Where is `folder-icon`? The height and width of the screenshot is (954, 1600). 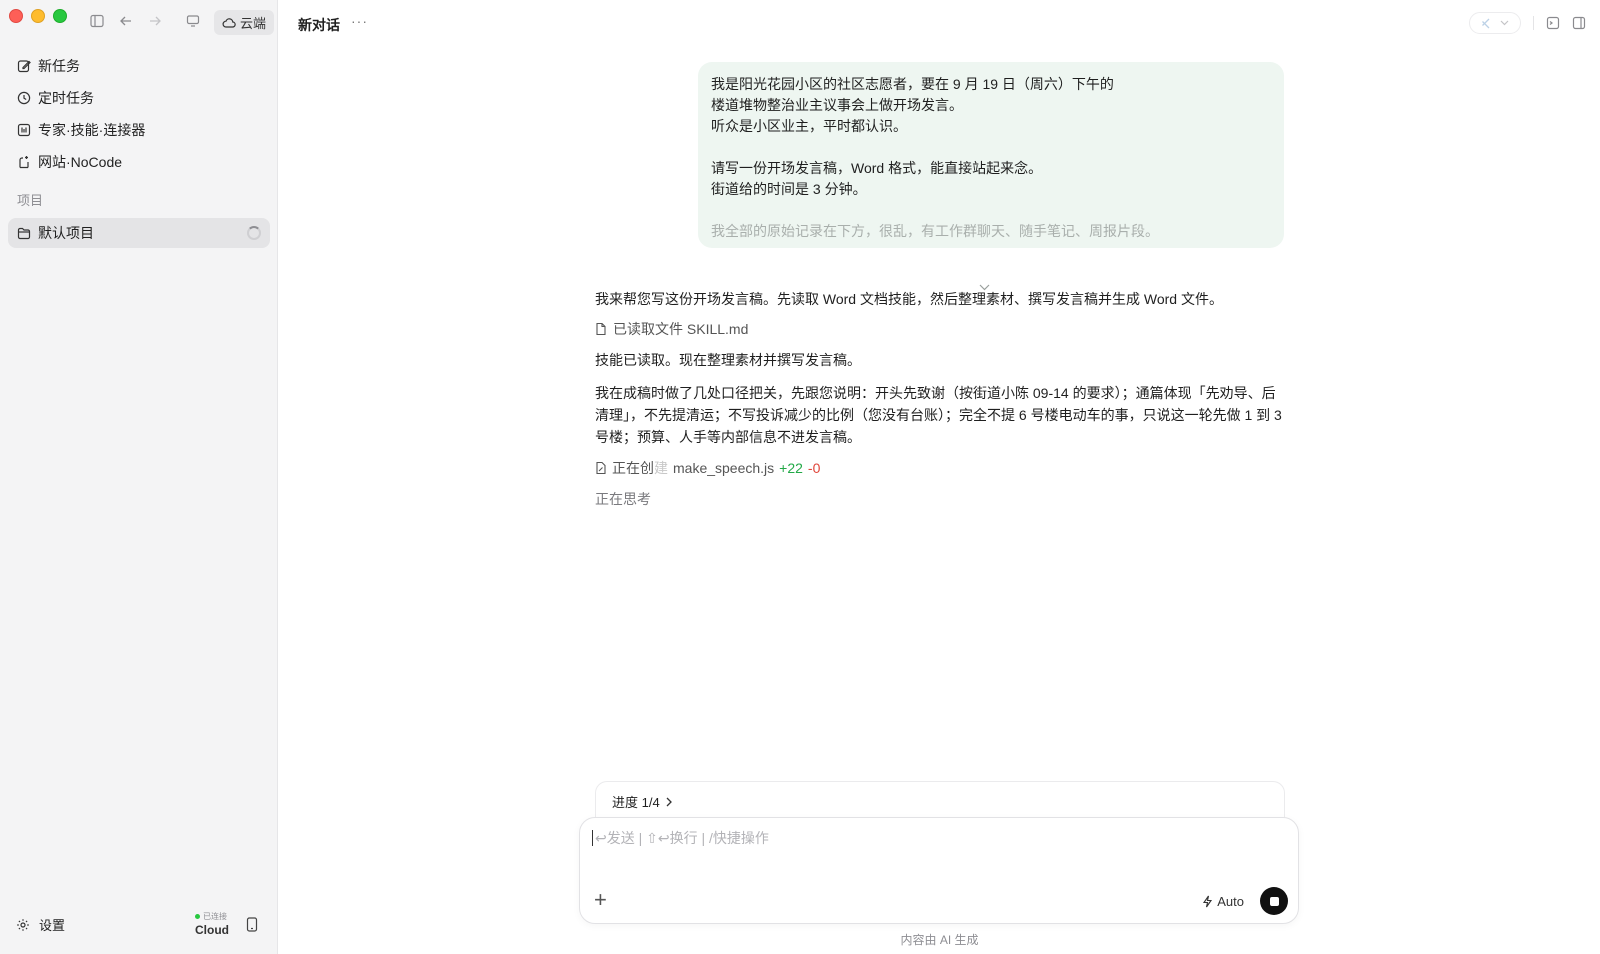 folder-icon is located at coordinates (24, 233).